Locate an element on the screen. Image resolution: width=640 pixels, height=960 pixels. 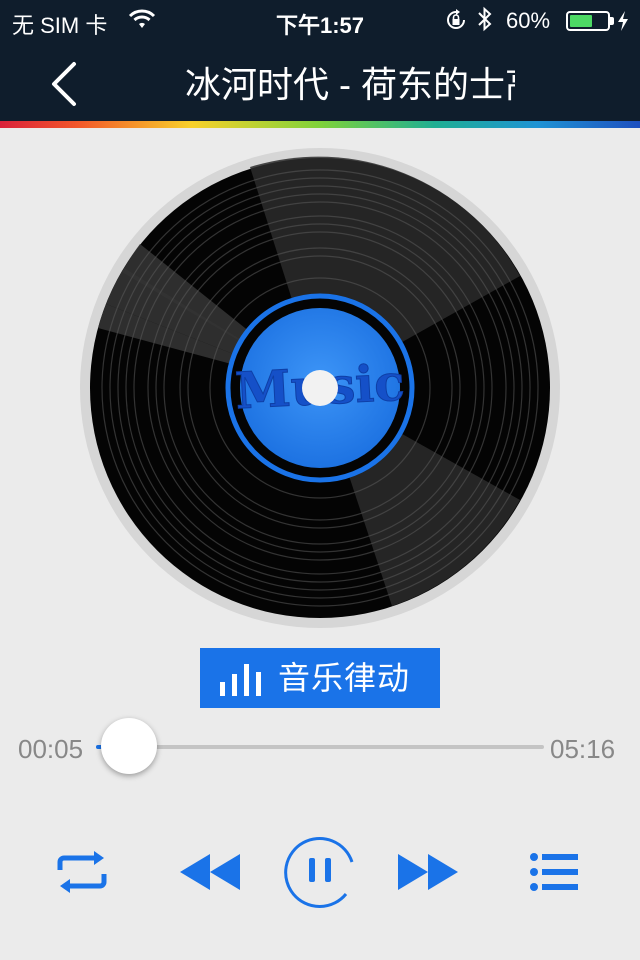
disc-spindle-hole is located at coordinates (320, 388).